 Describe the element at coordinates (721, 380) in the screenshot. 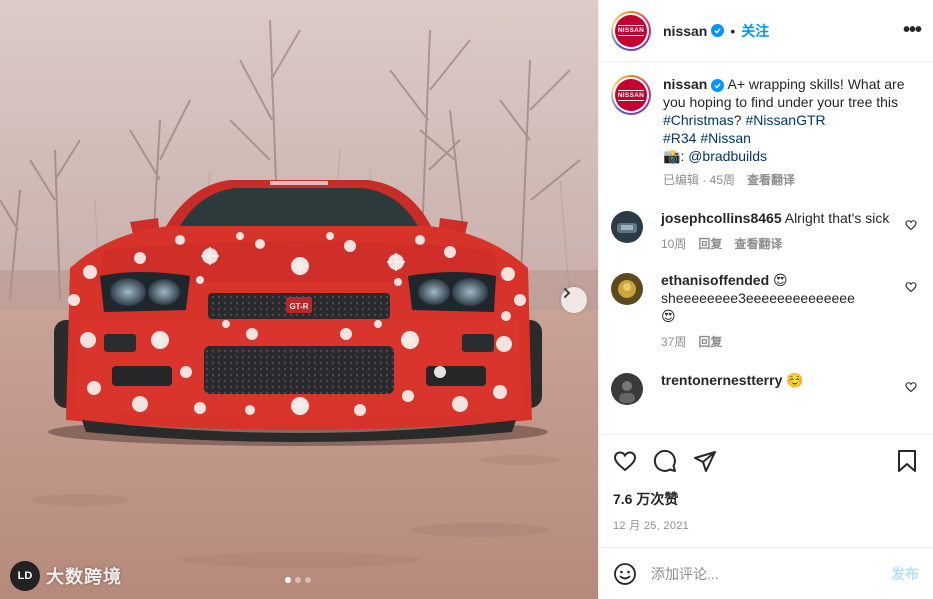

I see `comment-username: trentonernestterry` at that location.